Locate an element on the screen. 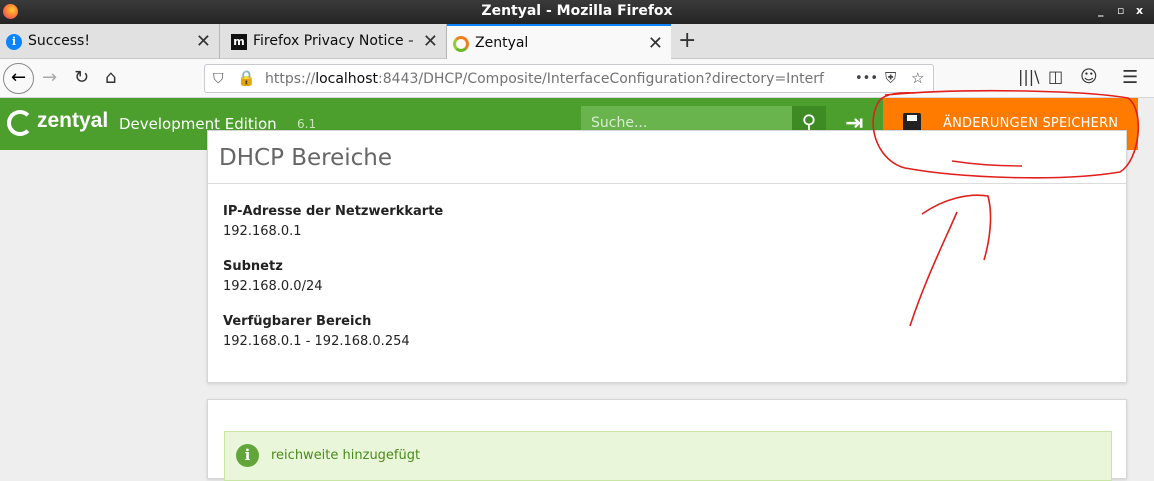  tab-label: Zentyal is located at coordinates (502, 43).